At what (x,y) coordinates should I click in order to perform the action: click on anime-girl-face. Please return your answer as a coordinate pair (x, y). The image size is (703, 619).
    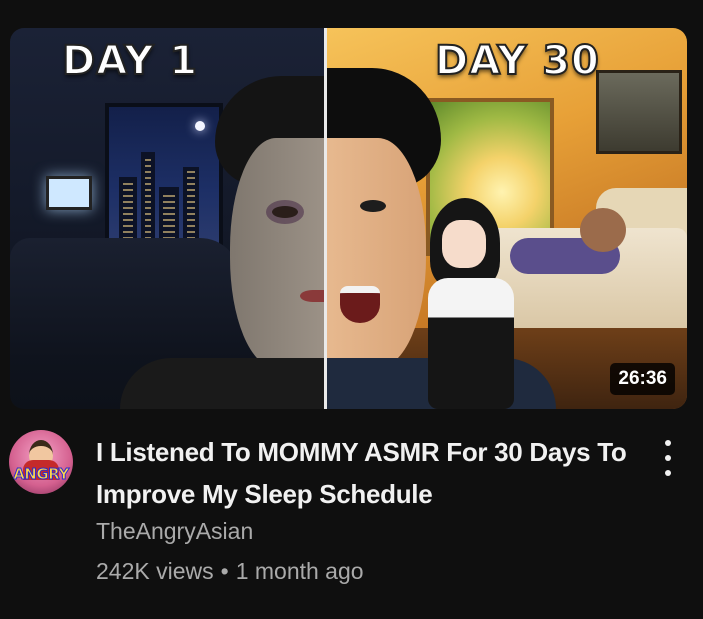
    Looking at the image, I should click on (464, 244).